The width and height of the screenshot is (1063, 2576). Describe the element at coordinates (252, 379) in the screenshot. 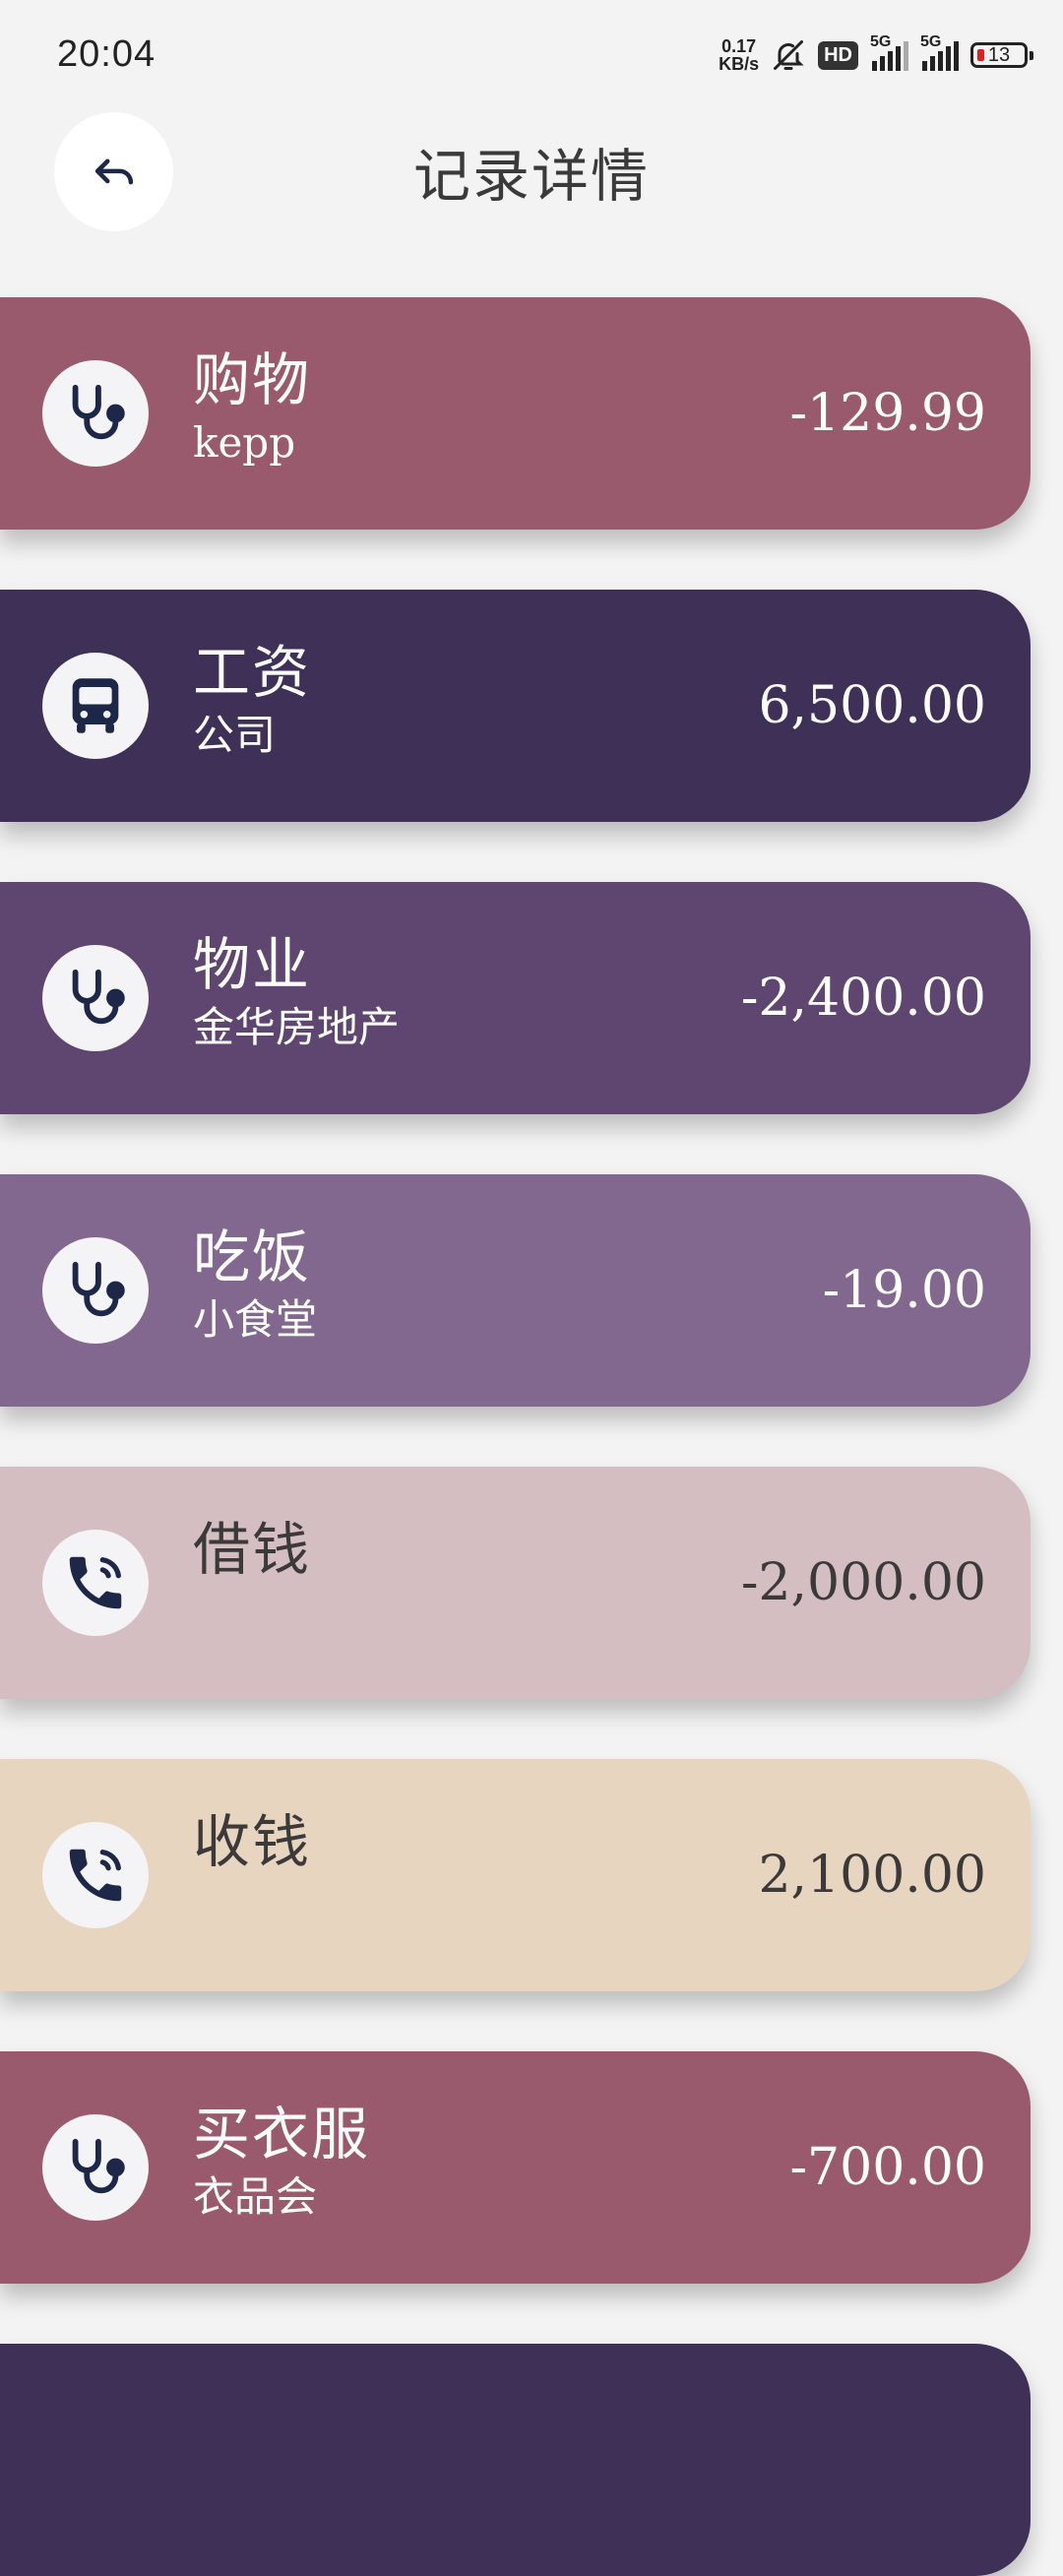

I see `record-title: 购物` at that location.